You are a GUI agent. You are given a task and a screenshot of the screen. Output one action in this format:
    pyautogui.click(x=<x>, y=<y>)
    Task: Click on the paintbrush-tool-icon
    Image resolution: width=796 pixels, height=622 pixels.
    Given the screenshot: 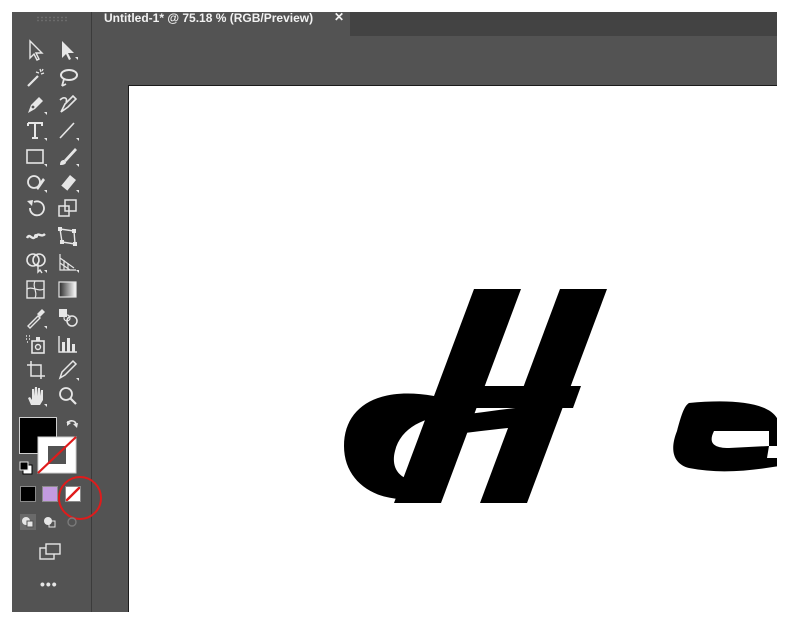 What is the action you would take?
    pyautogui.click(x=68, y=156)
    